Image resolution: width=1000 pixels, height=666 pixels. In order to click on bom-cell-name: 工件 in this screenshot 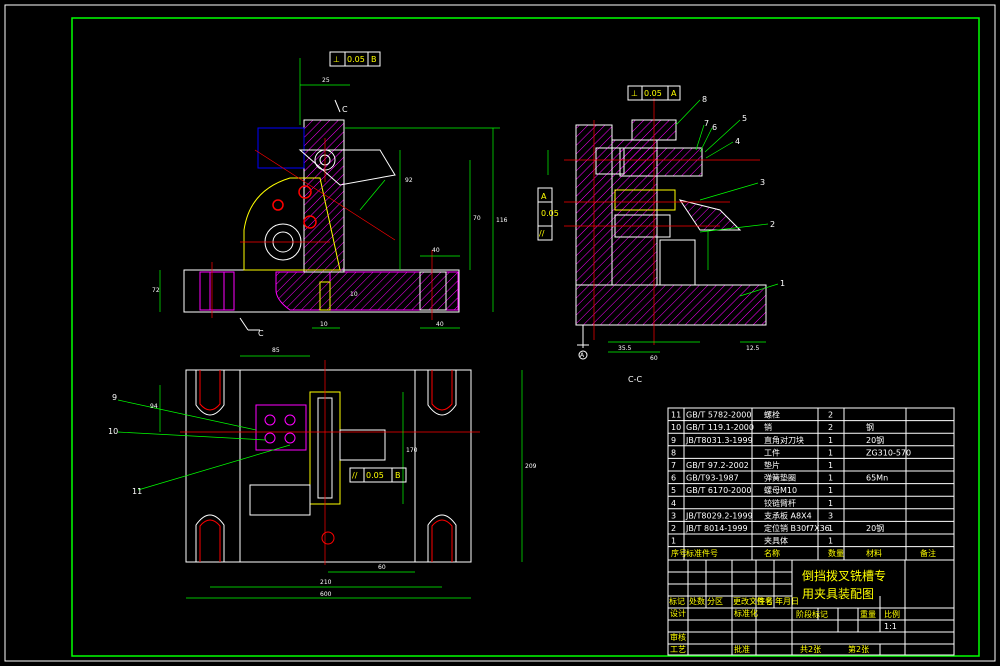, I will do `click(772, 452)`.